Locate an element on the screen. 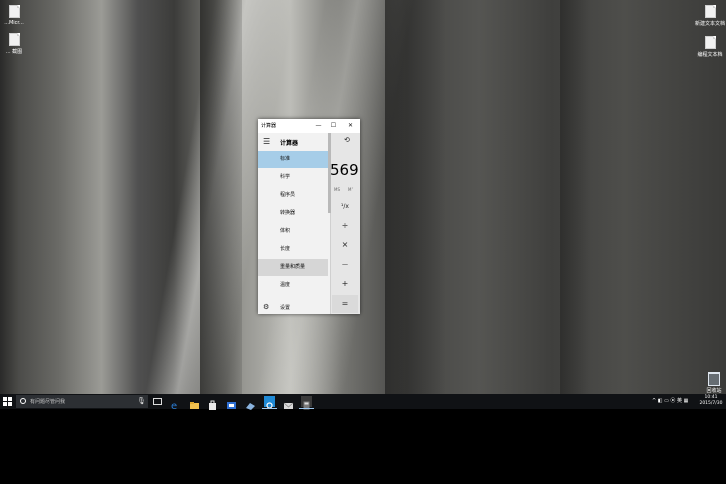 This screenshot has height=484, width=726. taskbar-clock: 10:41 2015/7/30 is located at coordinates (711, 401).